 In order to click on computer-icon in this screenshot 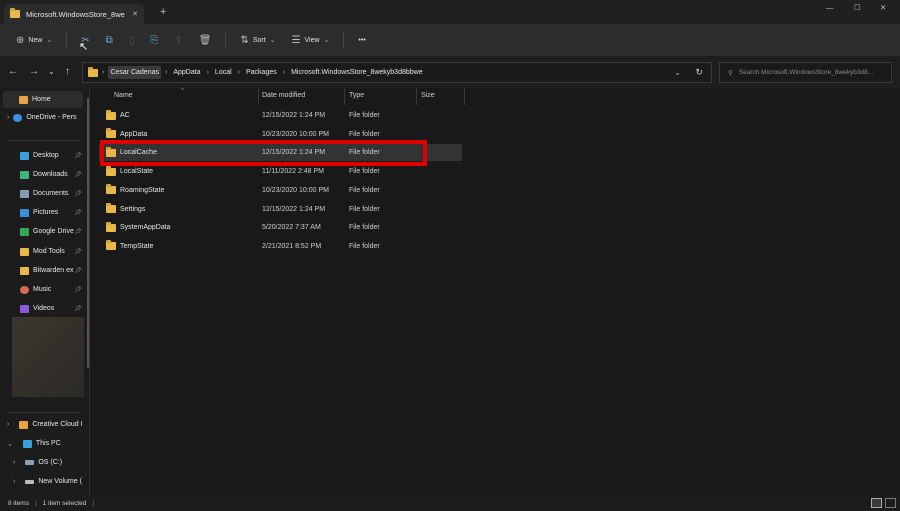, I will do `click(27, 443)`.